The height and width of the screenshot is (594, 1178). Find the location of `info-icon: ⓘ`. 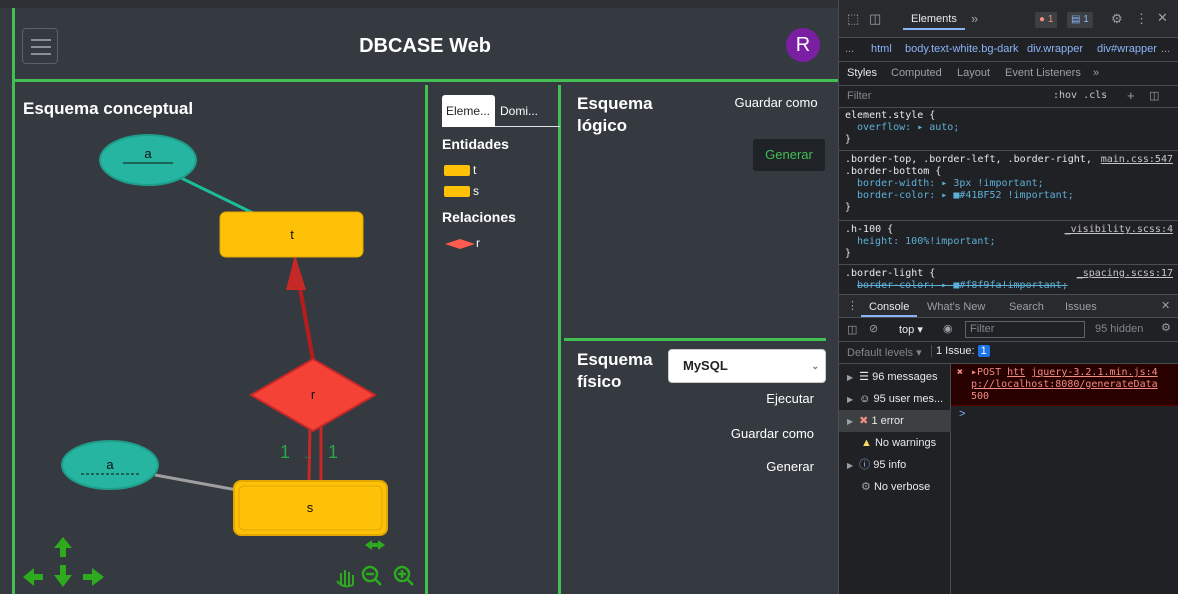

info-icon: ⓘ is located at coordinates (865, 465).